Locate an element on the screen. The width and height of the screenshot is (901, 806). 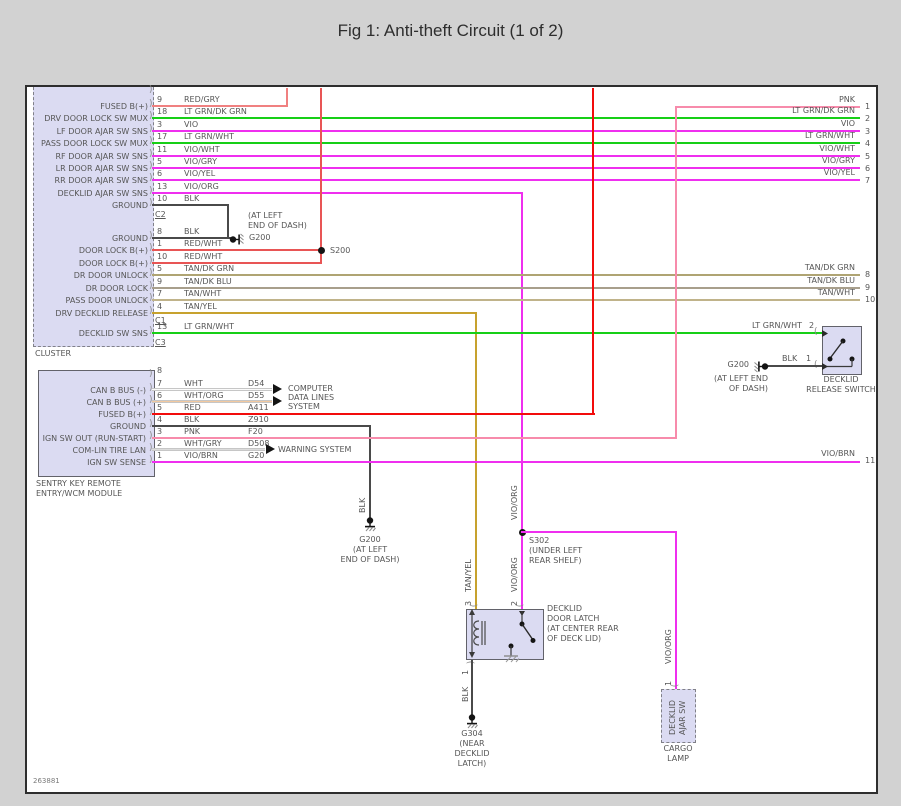
wire-vio-org-drop is located at coordinates (522, 401).